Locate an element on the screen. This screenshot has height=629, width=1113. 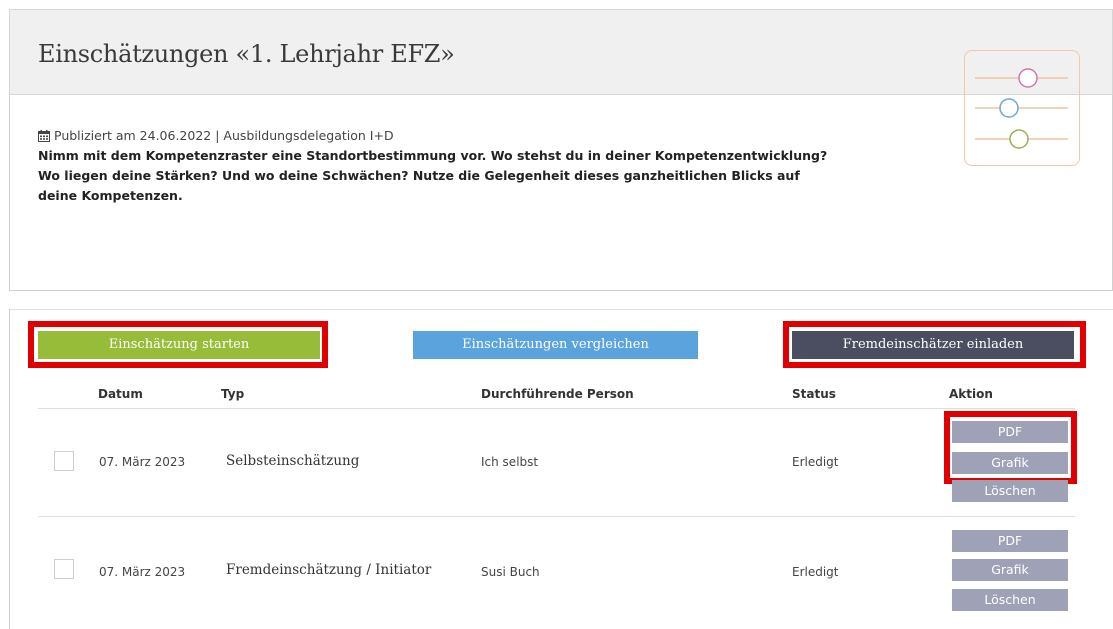
row-person: Ich selbst is located at coordinates (510, 462).